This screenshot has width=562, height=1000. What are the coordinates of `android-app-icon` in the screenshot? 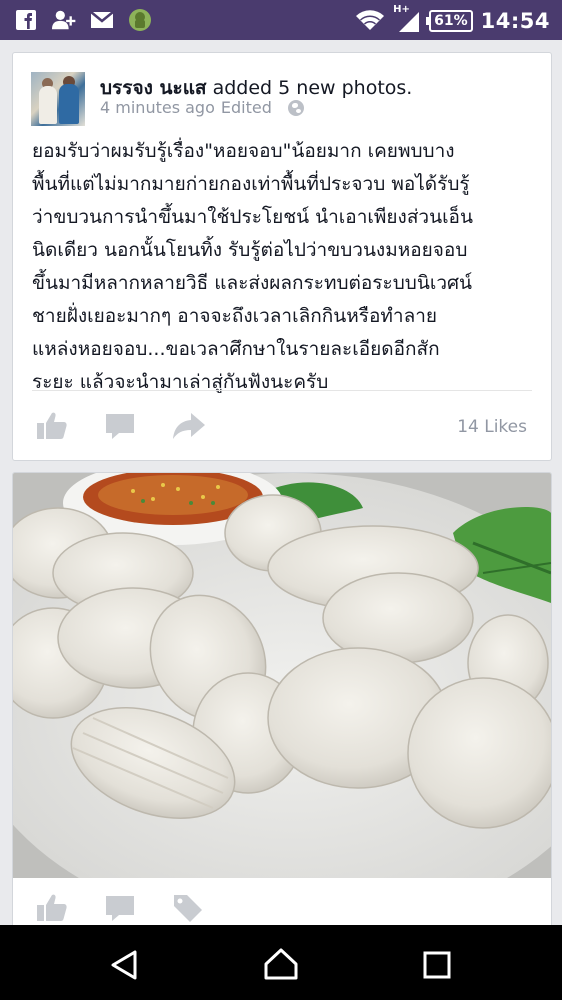 It's located at (140, 20).